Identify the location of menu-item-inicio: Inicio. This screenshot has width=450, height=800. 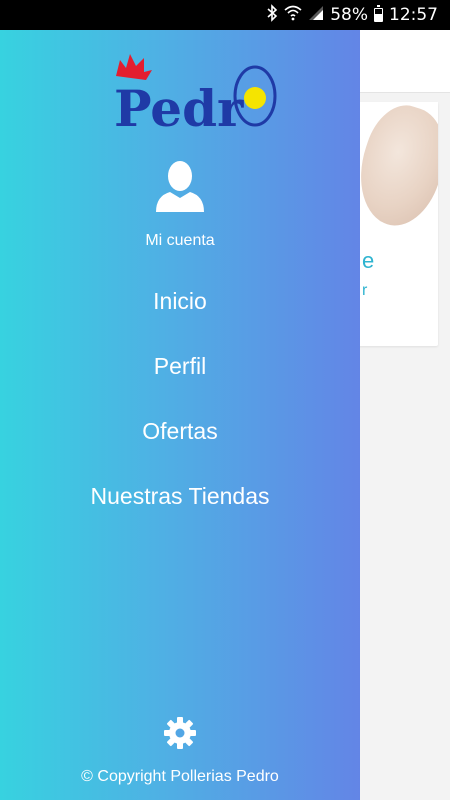
(180, 312).